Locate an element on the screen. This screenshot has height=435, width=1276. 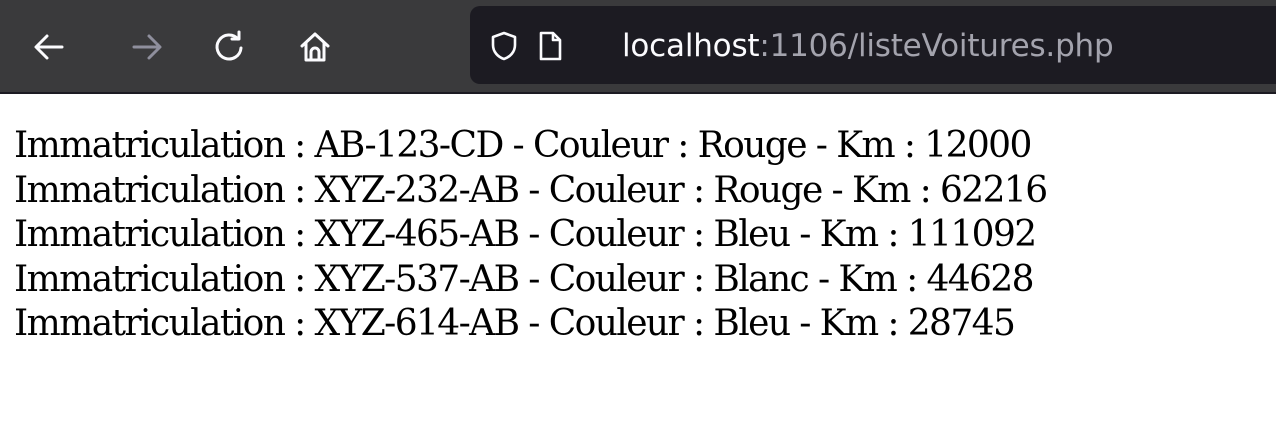
back-button is located at coordinates (49, 47).